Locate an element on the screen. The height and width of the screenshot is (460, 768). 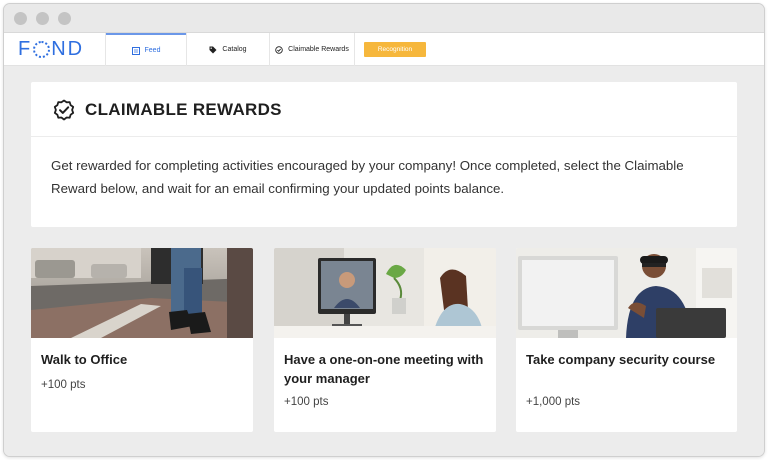
man-at-computer-photo is located at coordinates (626, 293).